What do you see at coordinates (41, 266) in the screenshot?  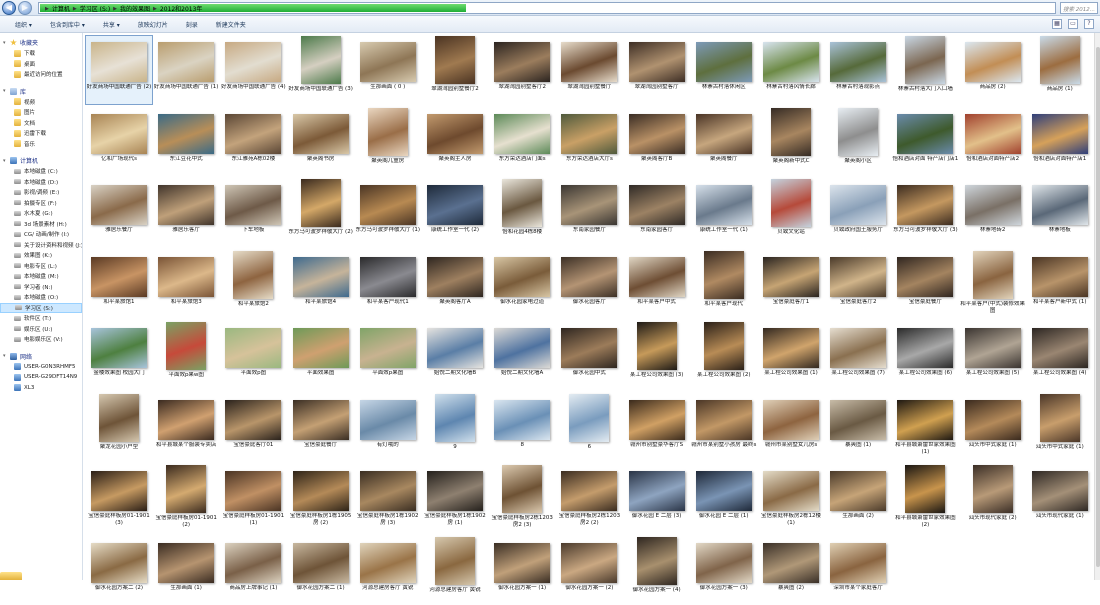 I see `nav-item: 电影专区 (L:)` at bounding box center [41, 266].